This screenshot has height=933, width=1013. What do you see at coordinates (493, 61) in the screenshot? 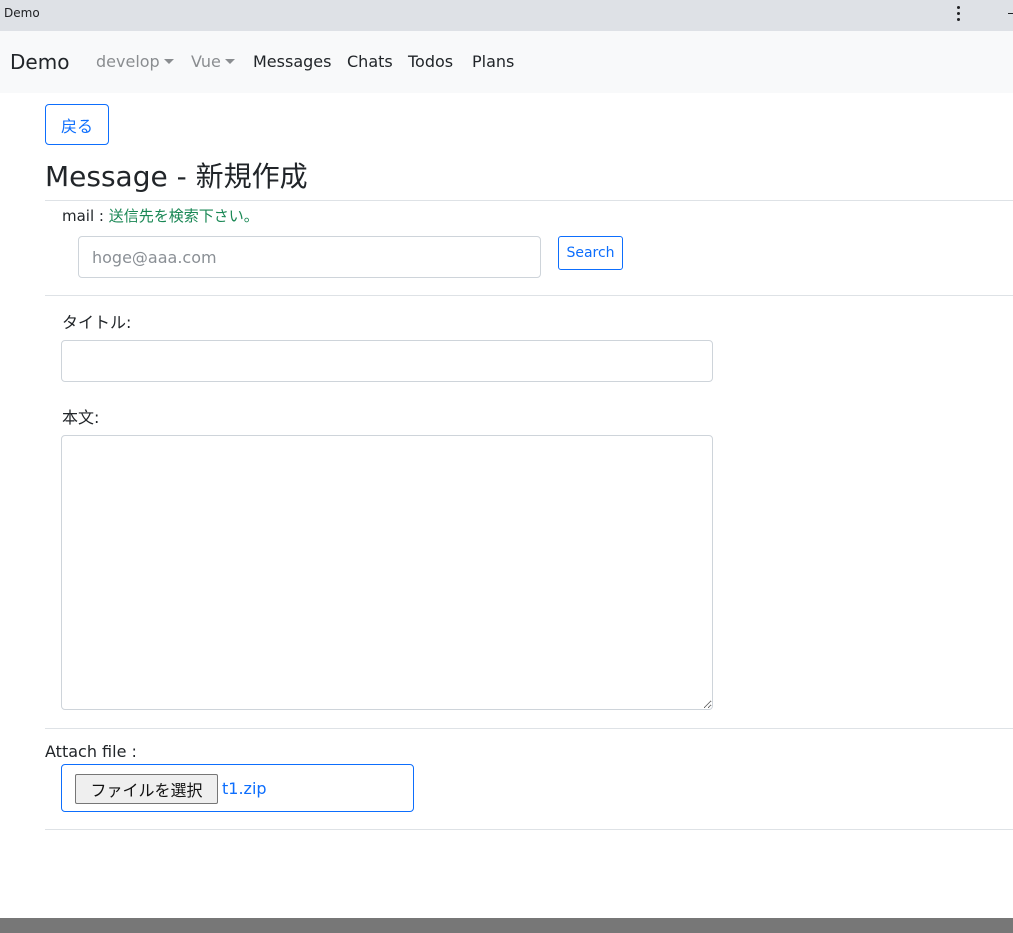
I see `nav-link-plans: Plans` at bounding box center [493, 61].